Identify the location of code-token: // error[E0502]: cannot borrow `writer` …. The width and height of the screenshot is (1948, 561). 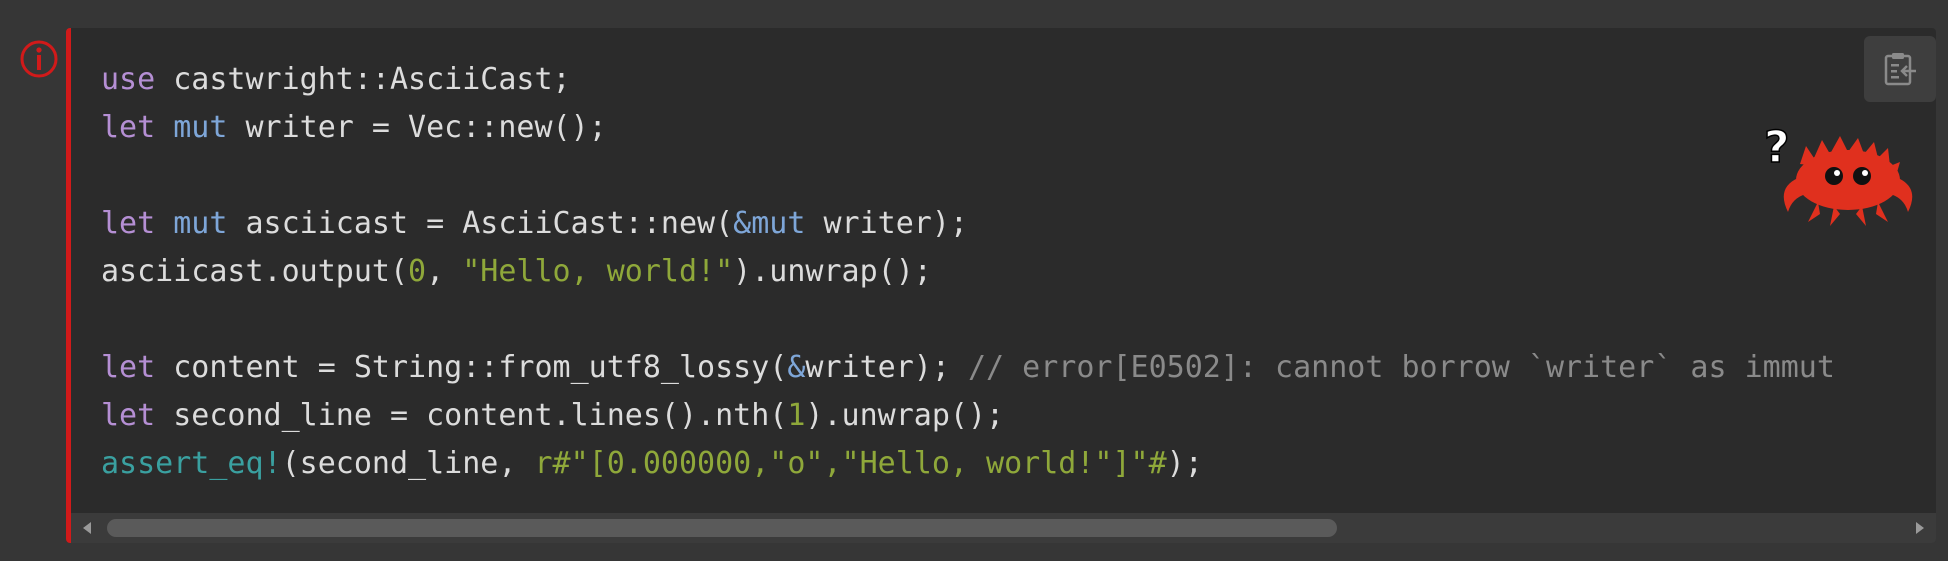
(1401, 367).